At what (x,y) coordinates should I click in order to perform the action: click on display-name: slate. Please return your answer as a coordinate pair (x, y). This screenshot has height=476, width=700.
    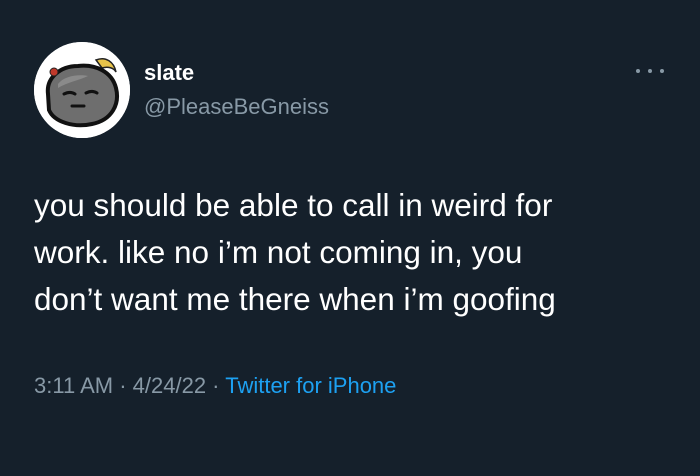
    Looking at the image, I should click on (169, 73).